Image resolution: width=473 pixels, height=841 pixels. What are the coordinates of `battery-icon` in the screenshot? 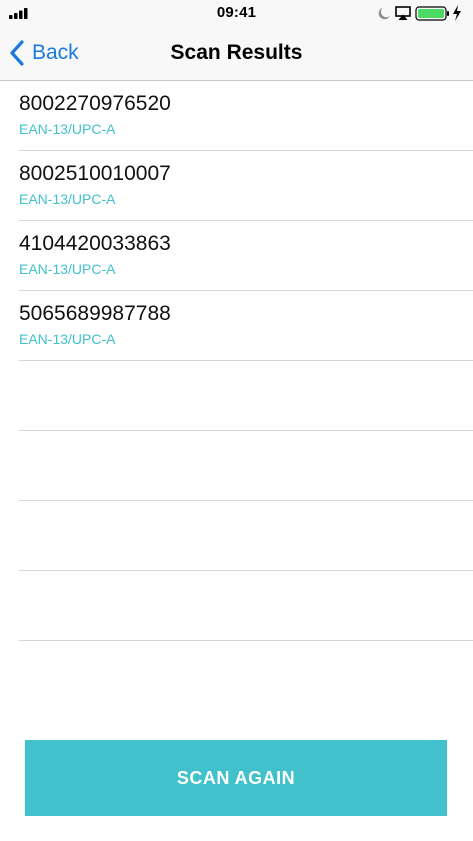 It's located at (432, 13).